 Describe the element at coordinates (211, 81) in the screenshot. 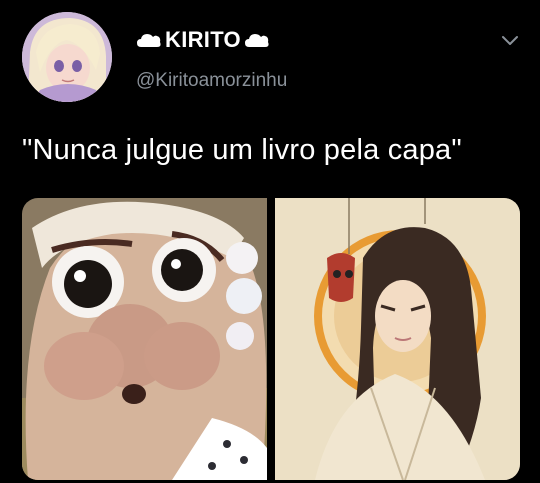

I see `user-handle: @Kiritoamorzinhu` at that location.